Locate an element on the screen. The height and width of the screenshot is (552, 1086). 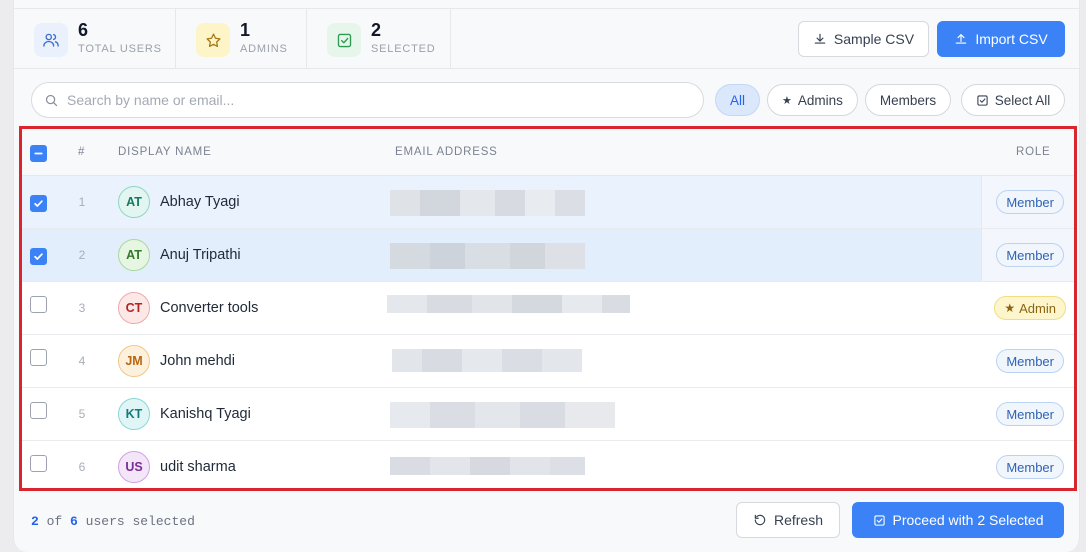
proceed-label: Proceed with 2 Selected is located at coordinates (968, 520).